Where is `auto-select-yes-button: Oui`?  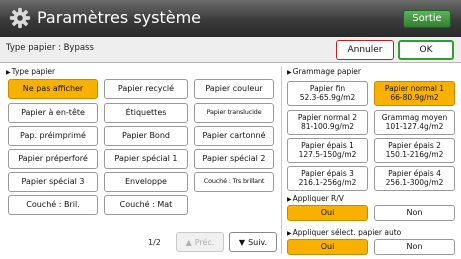 auto-select-yes-button: Oui is located at coordinates (327, 247).